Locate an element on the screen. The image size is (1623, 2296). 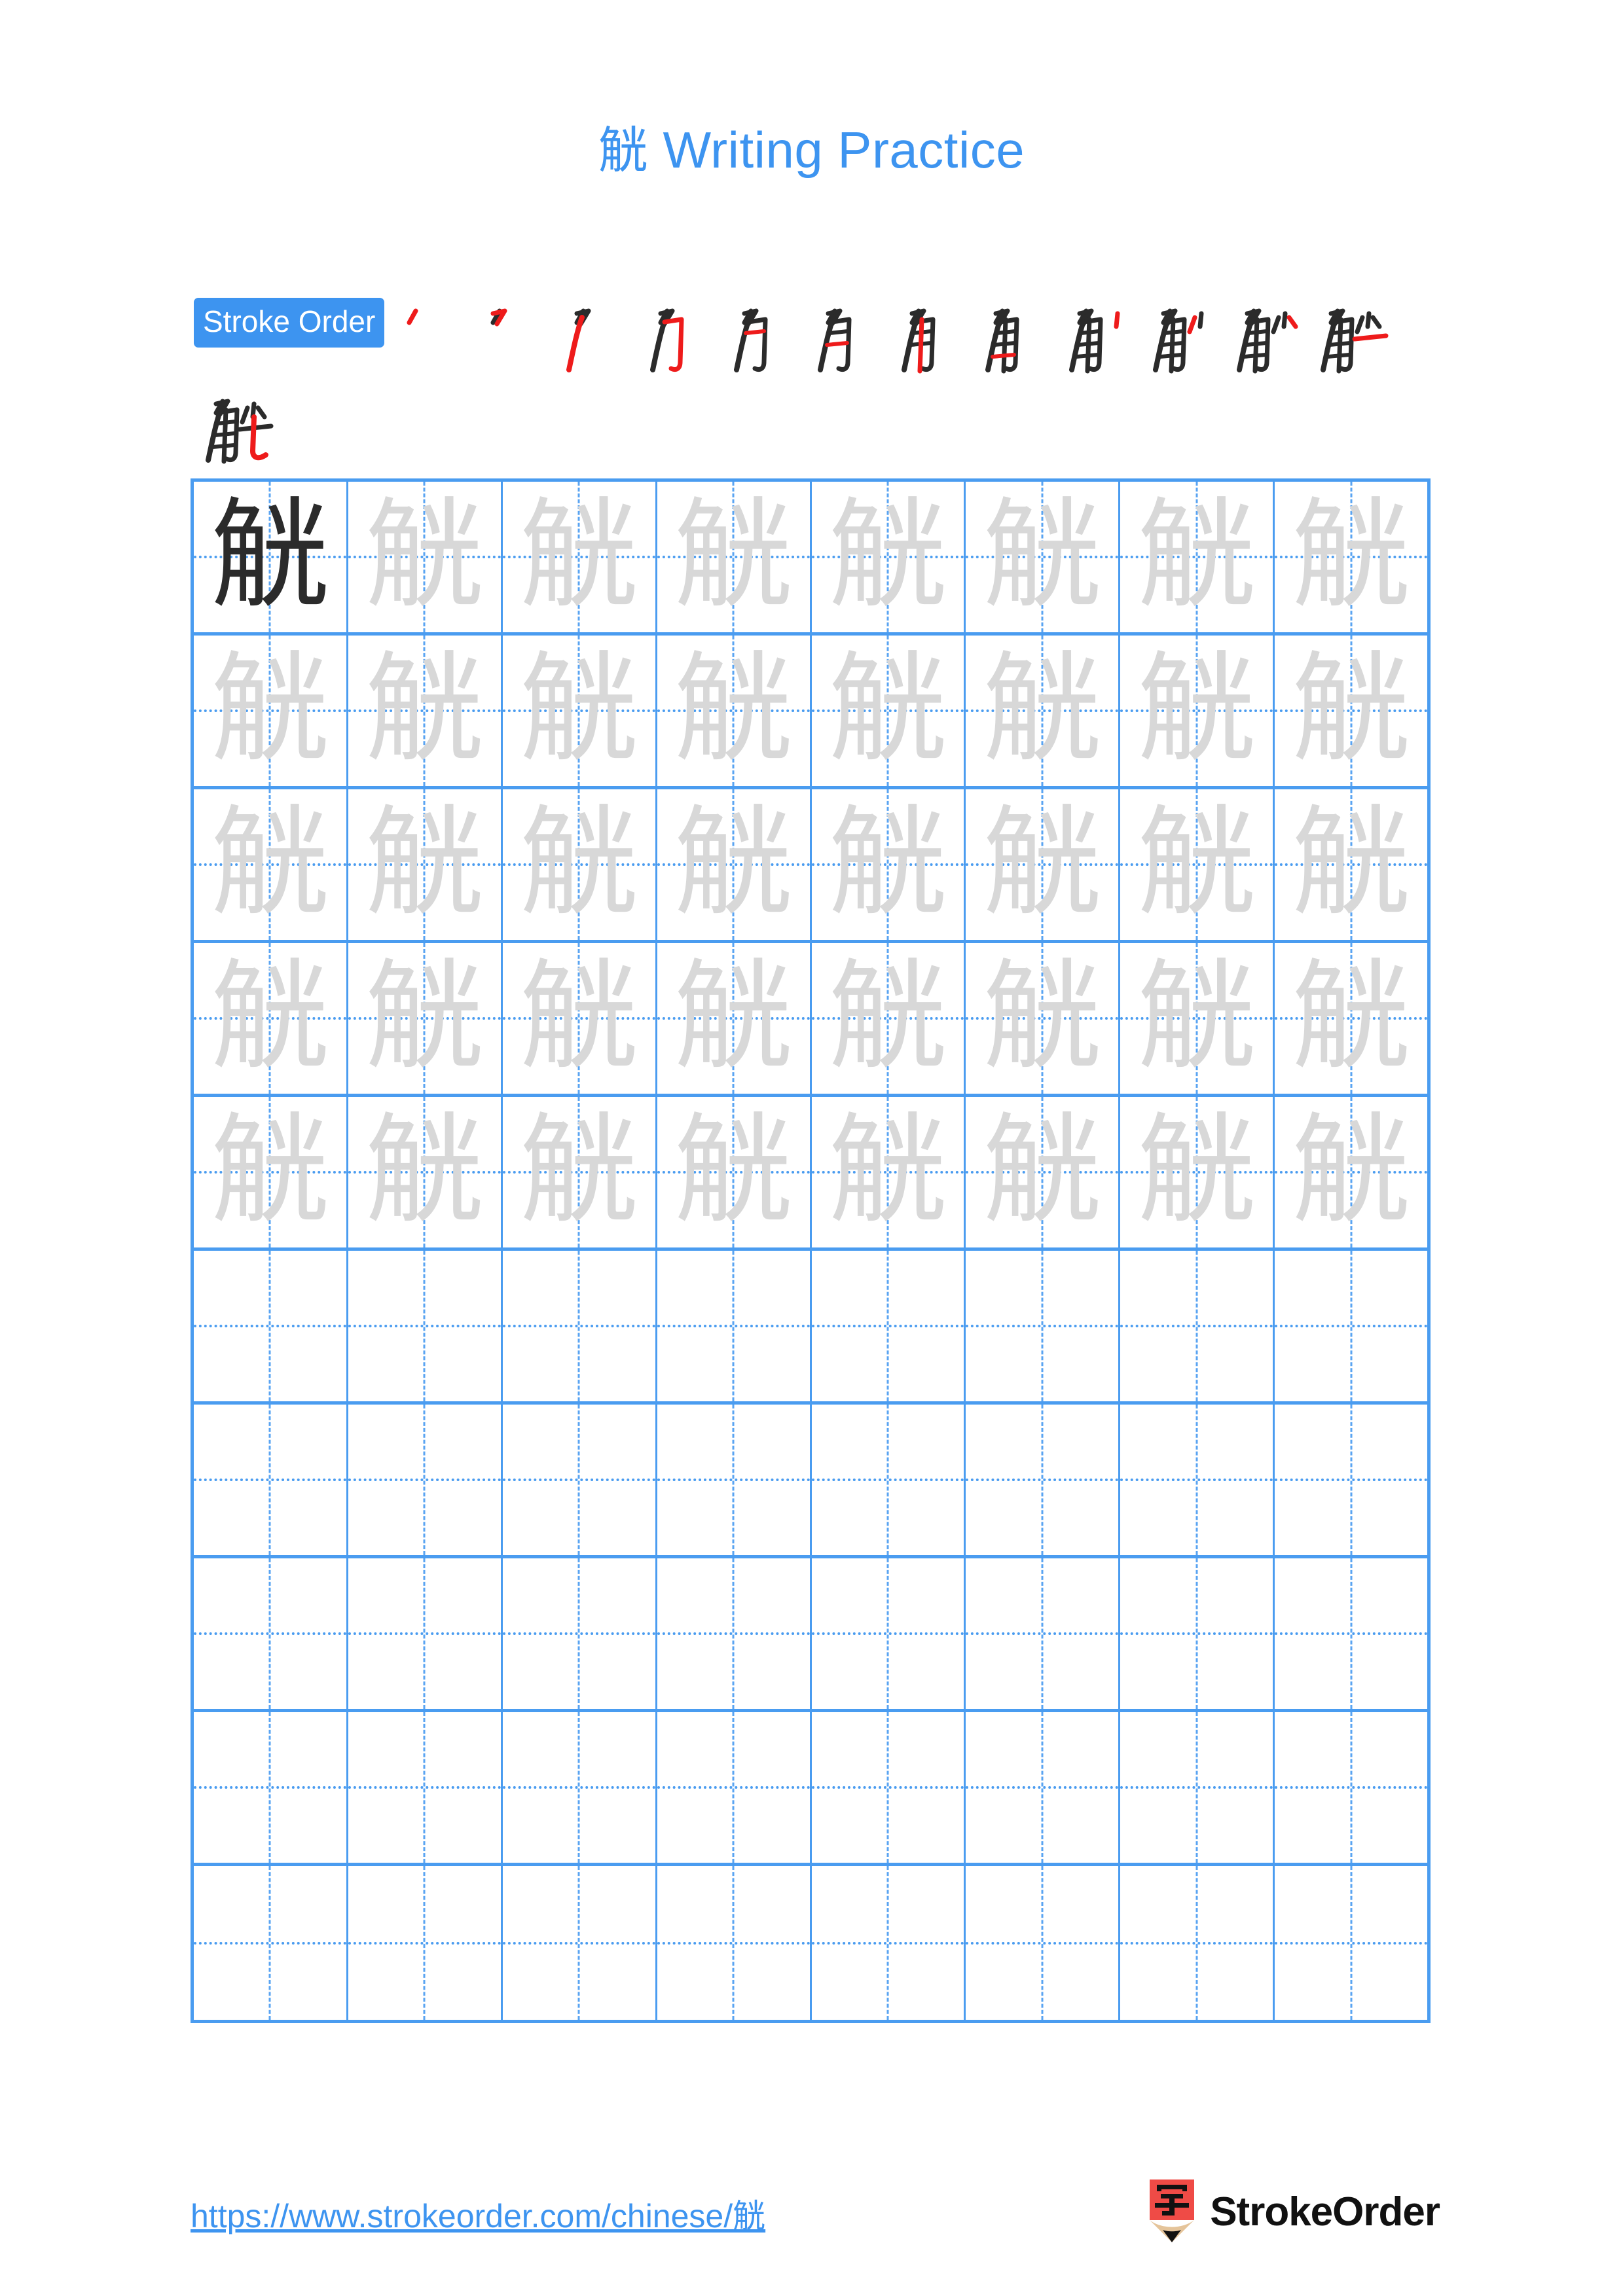
brand-lockup: StrokeOrder is located at coordinates (1294, 2212).